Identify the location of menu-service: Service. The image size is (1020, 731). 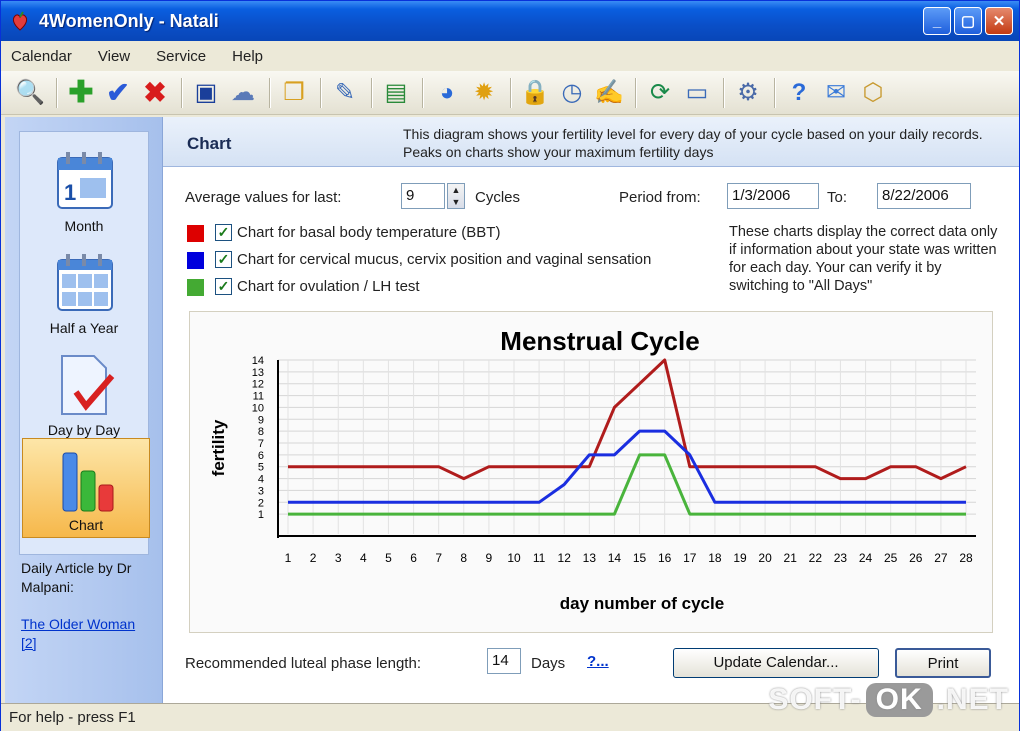
(181, 56).